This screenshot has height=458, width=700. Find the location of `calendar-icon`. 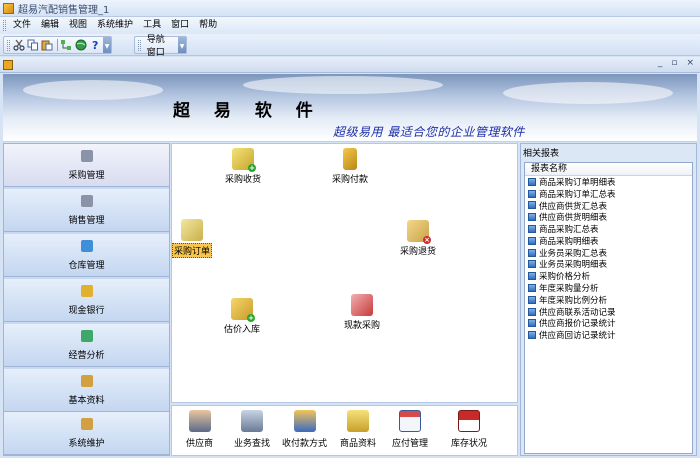

calendar-icon is located at coordinates (410, 421).